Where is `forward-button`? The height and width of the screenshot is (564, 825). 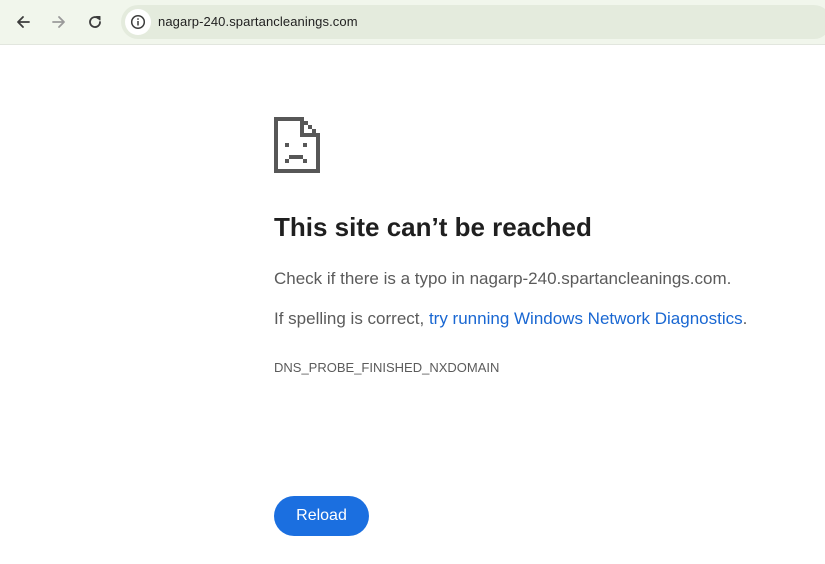 forward-button is located at coordinates (59, 22).